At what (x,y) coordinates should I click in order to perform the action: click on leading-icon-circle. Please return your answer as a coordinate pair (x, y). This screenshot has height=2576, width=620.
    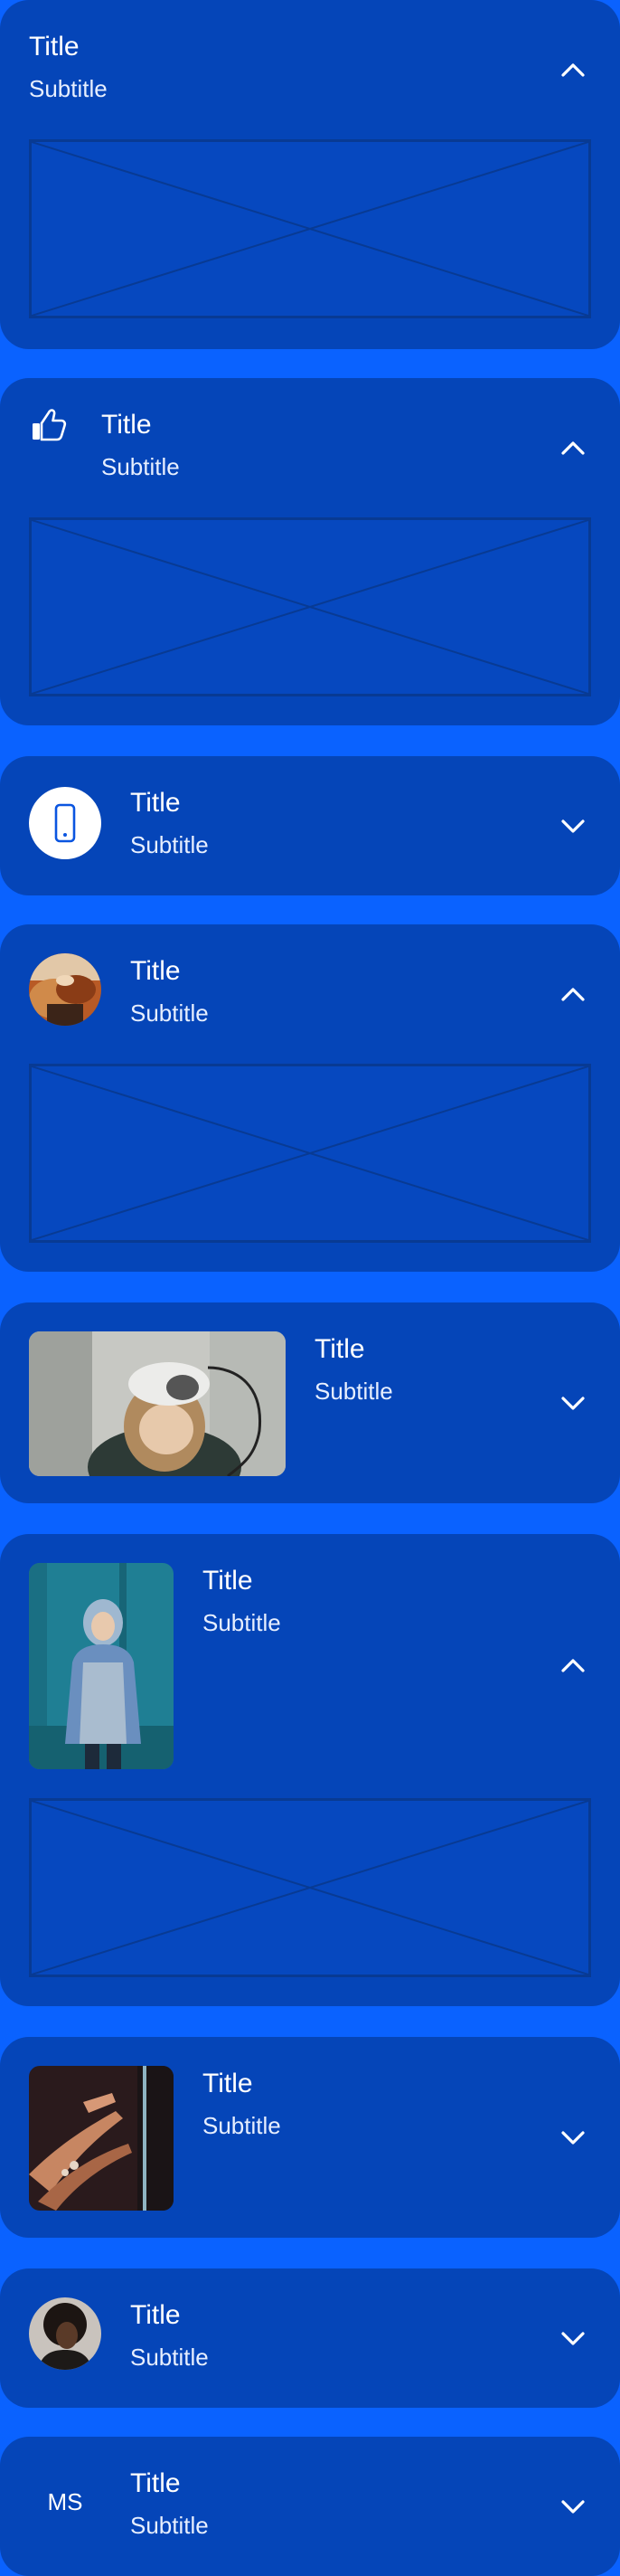
    Looking at the image, I should click on (65, 823).